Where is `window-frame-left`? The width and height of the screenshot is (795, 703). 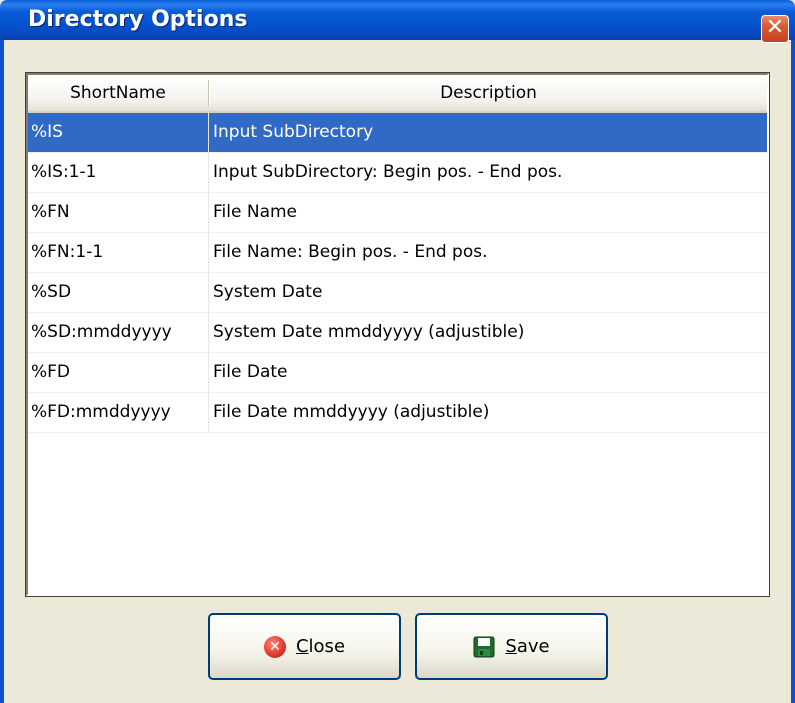
window-frame-left is located at coordinates (2, 371).